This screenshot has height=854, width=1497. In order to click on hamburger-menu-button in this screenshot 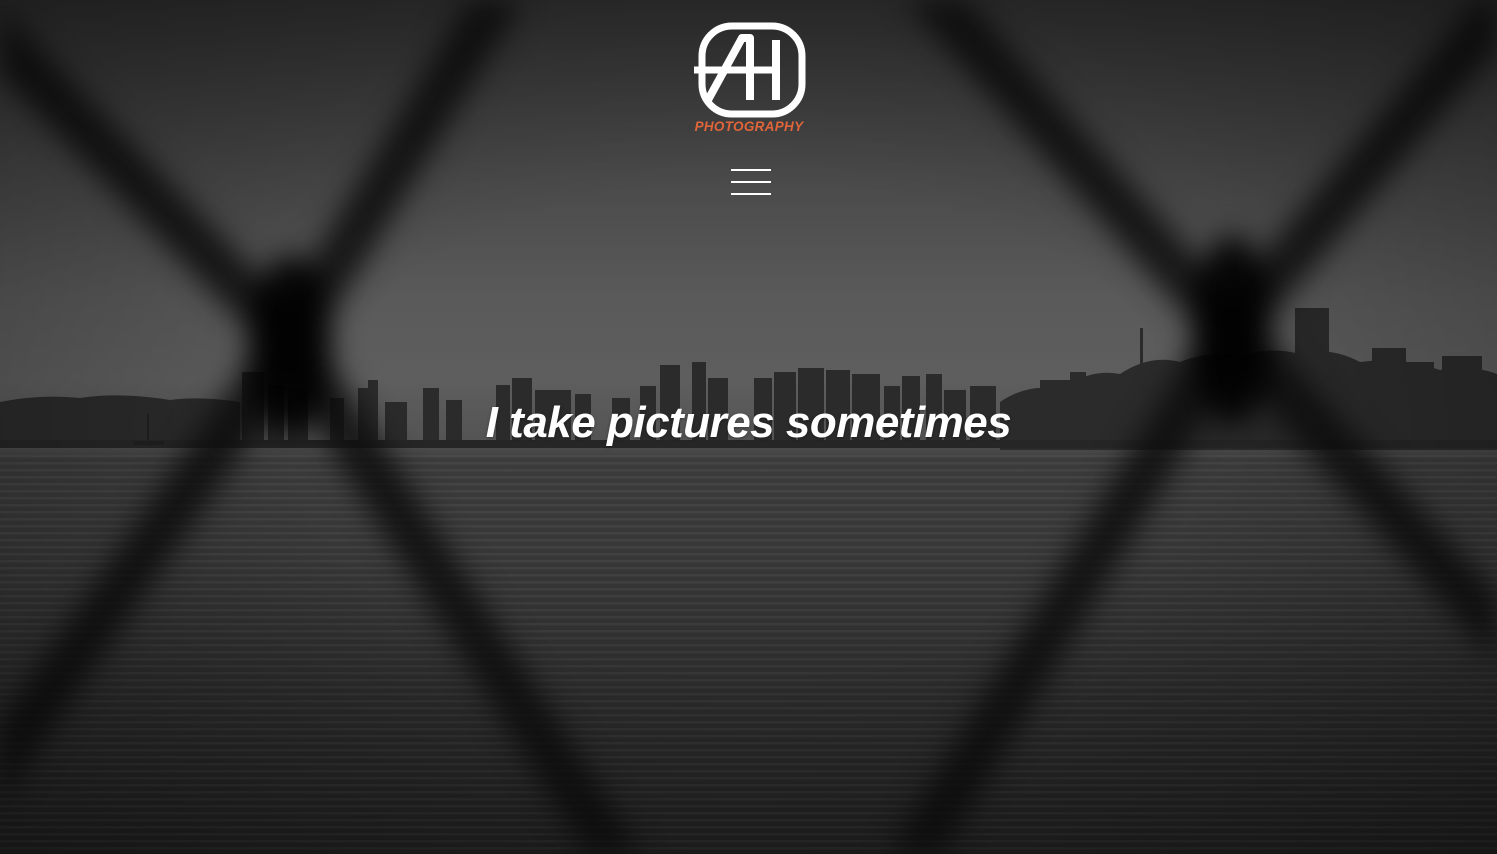, I will do `click(751, 183)`.